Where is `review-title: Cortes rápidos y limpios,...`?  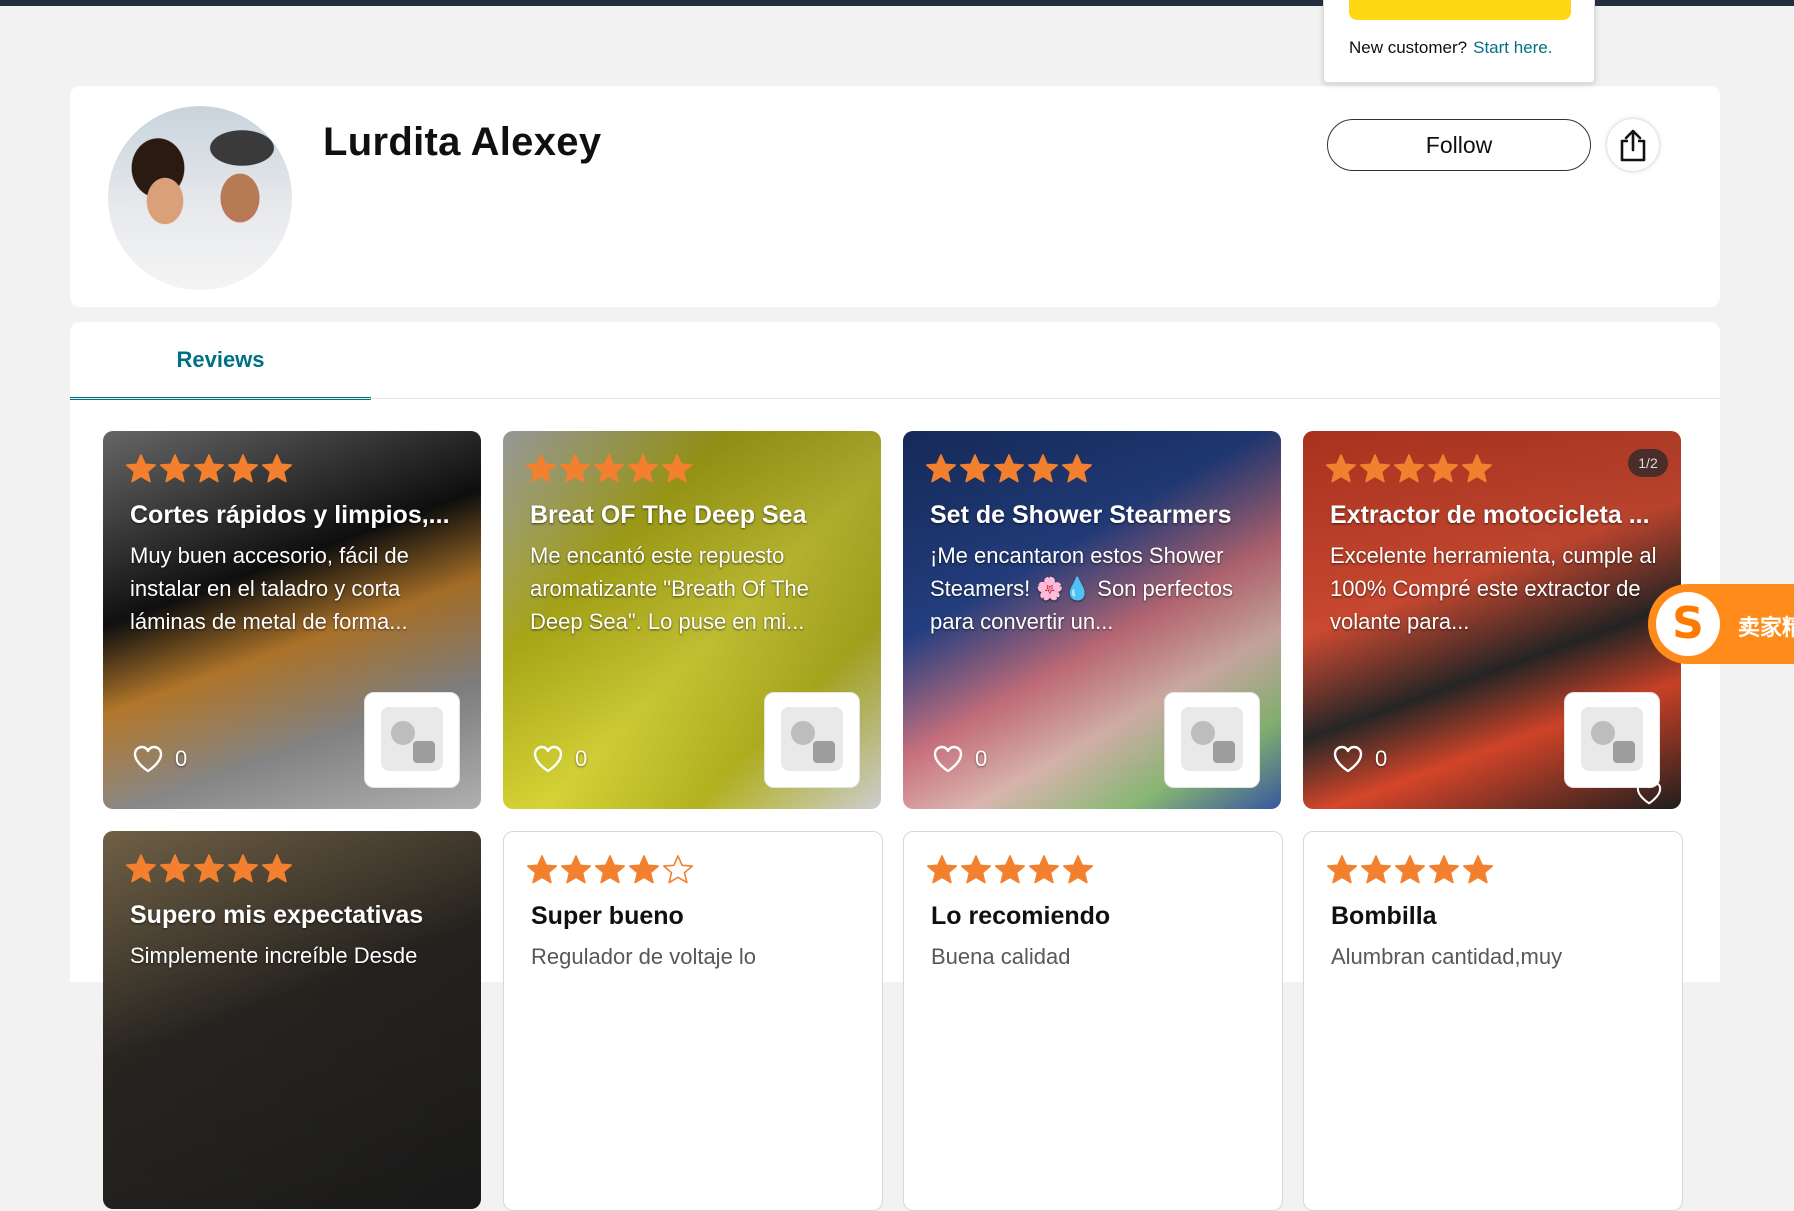
review-title: Cortes rápidos y limpios,... is located at coordinates (290, 515).